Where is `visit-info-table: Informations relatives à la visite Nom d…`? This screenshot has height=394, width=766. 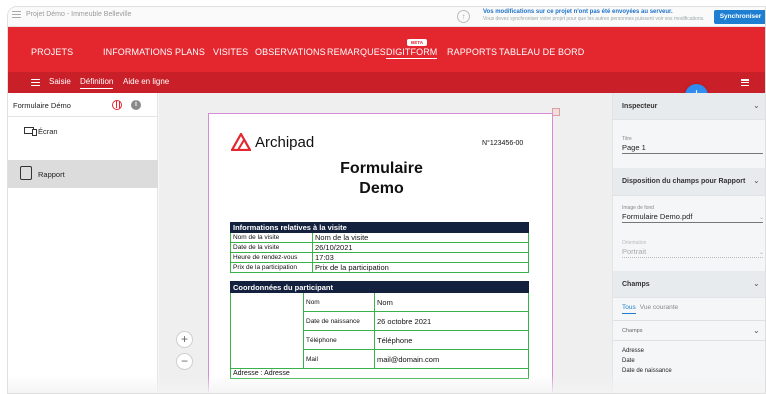 visit-info-table: Informations relatives à la visite Nom d… is located at coordinates (379, 247).